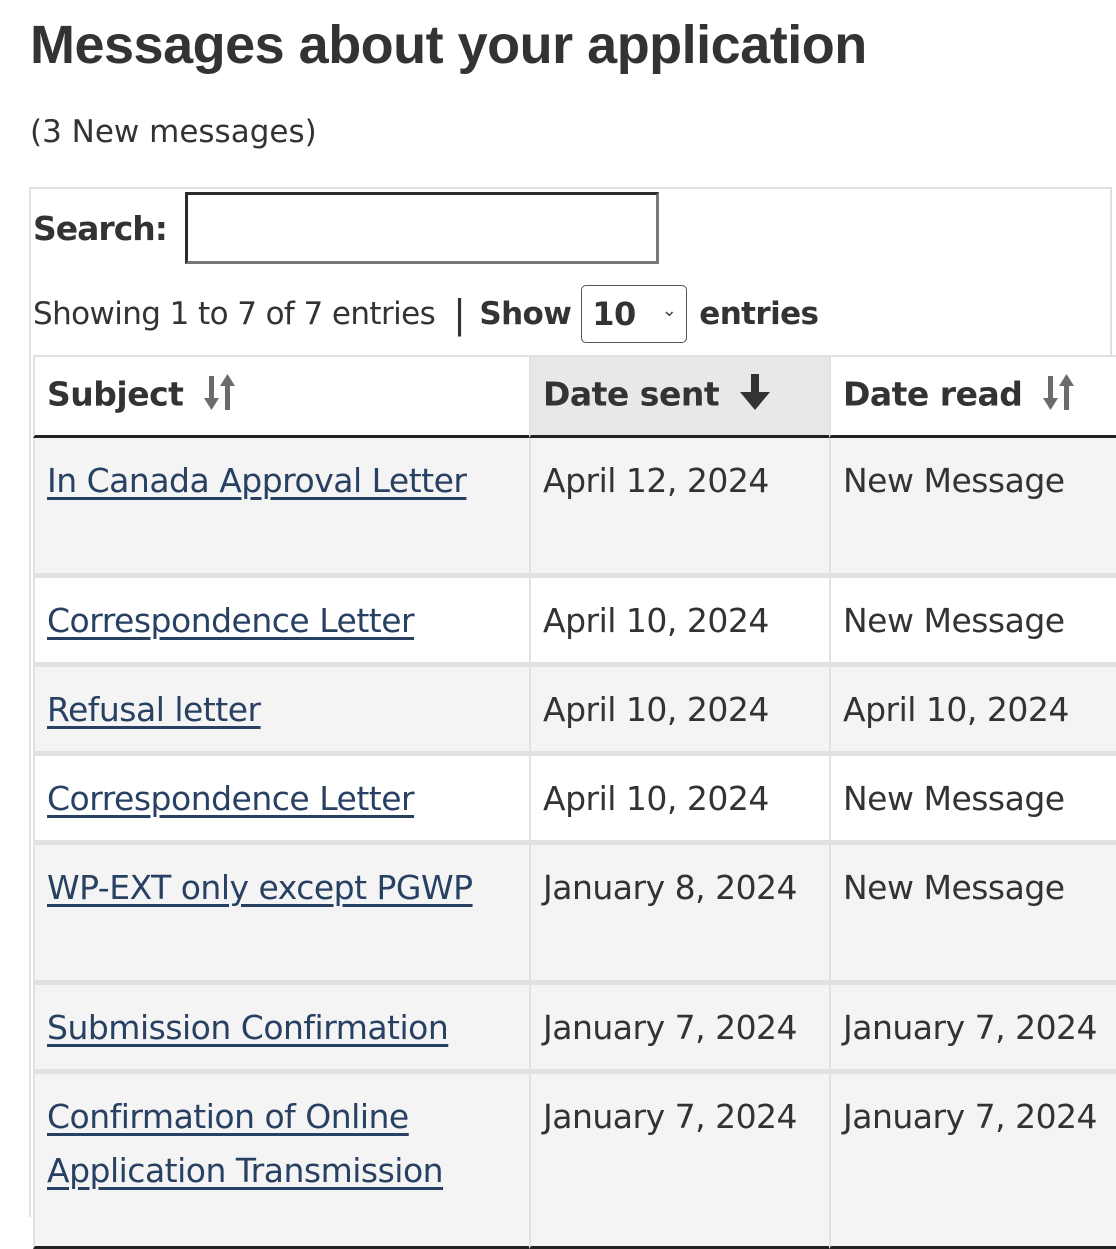 The height and width of the screenshot is (1249, 1116). Describe the element at coordinates (234, 314) in the screenshot. I see `entries-info: Showing 1 to 7 of 7 entries` at that location.